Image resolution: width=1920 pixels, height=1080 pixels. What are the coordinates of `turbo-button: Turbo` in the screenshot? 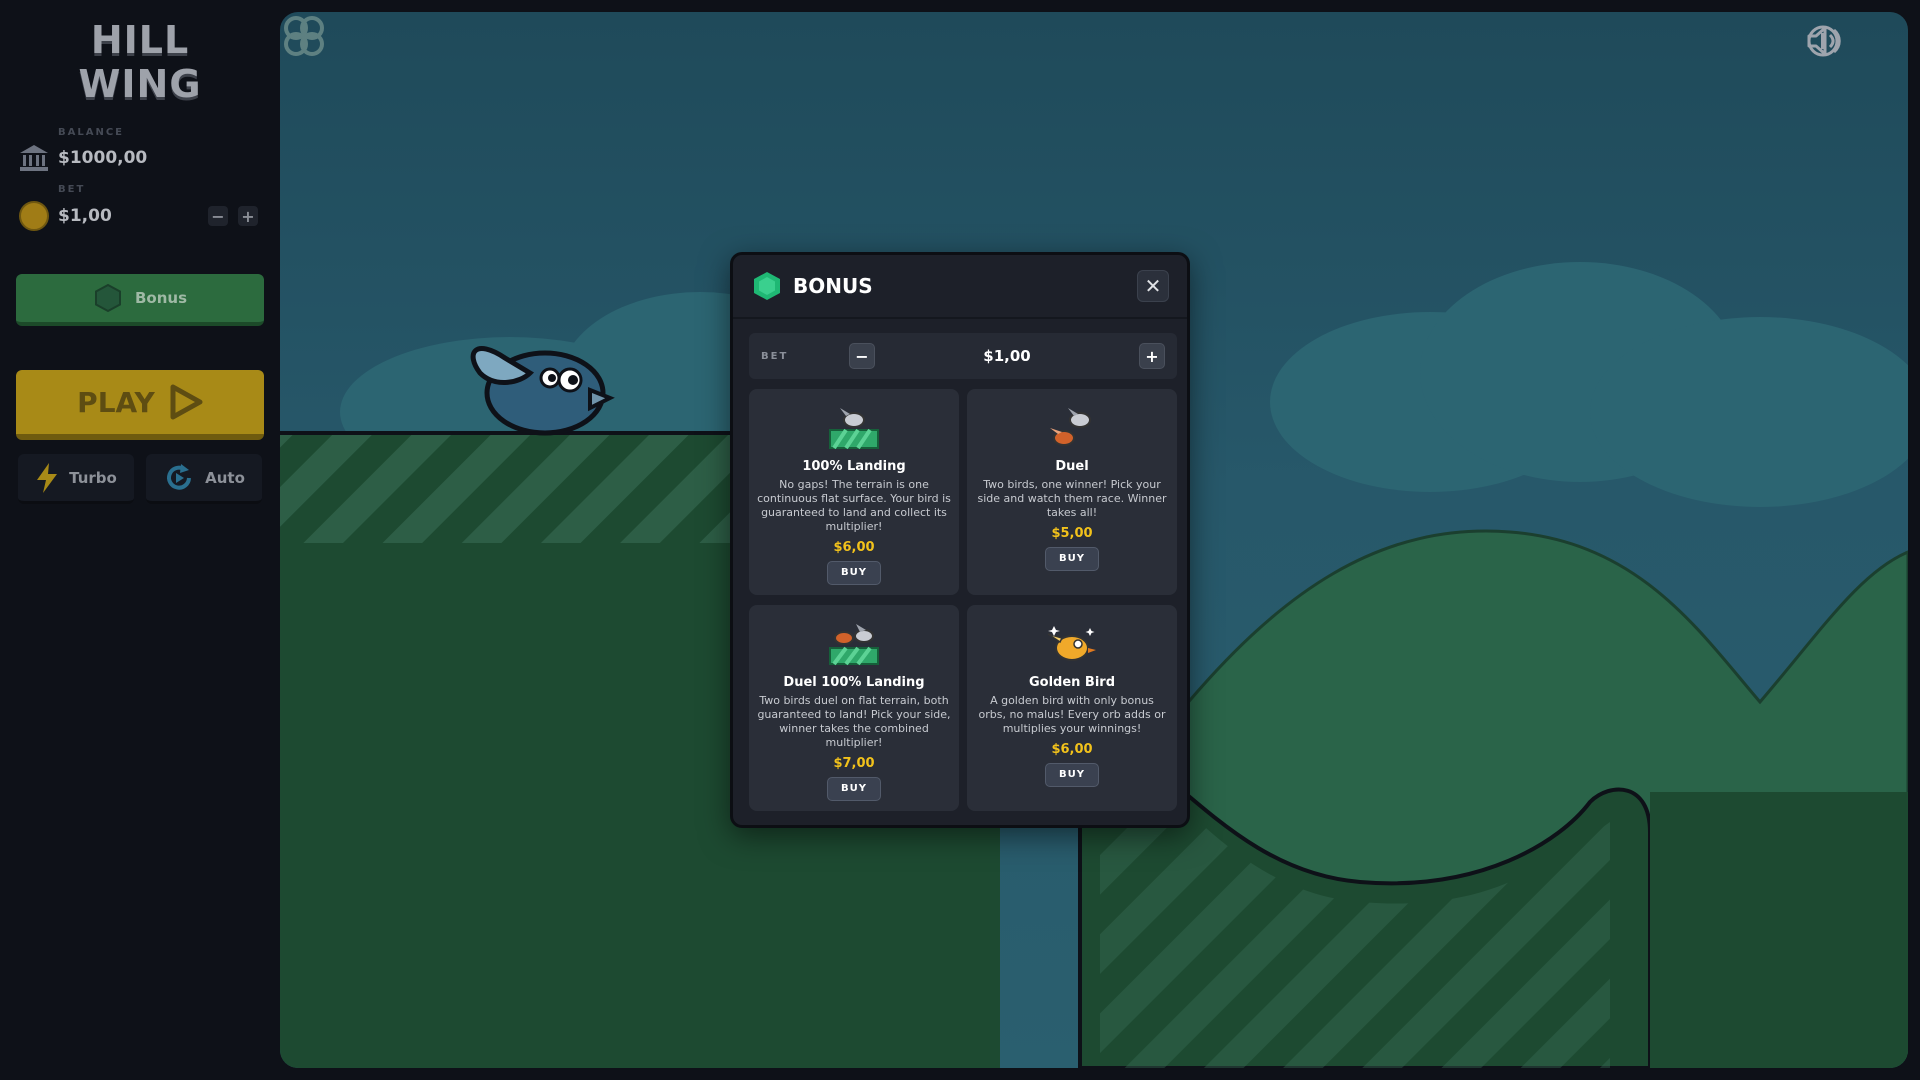 It's located at (76, 479).